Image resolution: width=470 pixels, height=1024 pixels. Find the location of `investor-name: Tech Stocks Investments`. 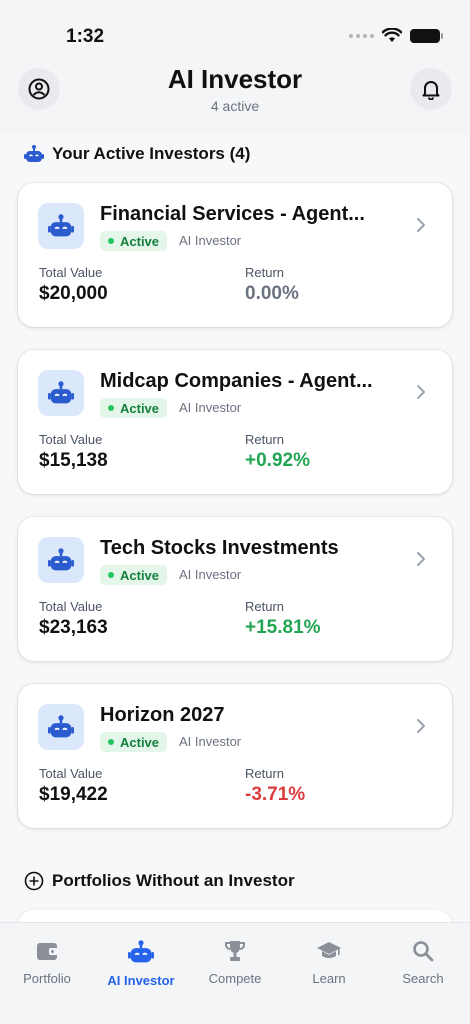

investor-name: Tech Stocks Investments is located at coordinates (219, 548).